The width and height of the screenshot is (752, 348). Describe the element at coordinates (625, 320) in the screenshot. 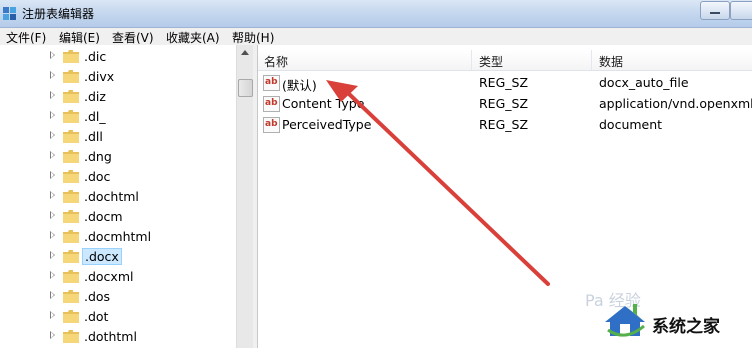

I see `watermark-house-logo` at that location.